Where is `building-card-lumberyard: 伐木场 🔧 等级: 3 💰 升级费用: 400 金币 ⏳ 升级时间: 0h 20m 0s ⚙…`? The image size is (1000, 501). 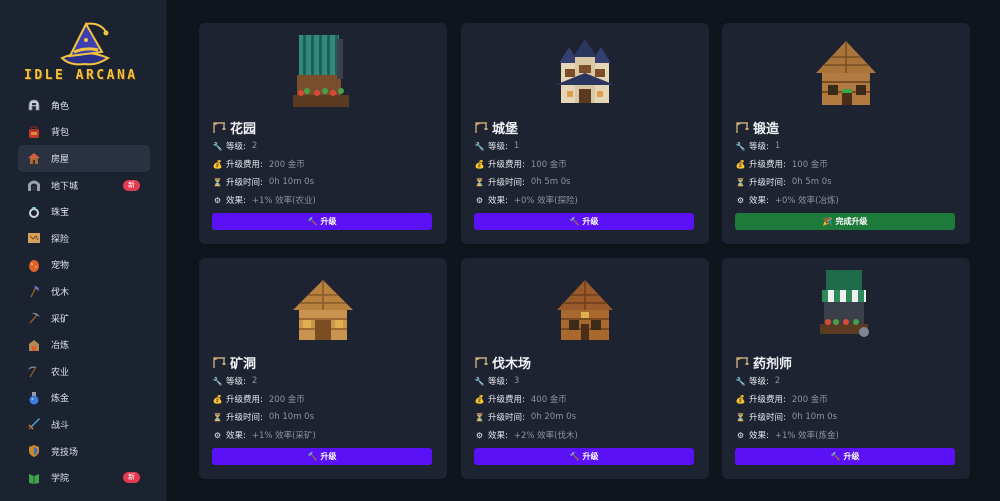
building-card-lumberyard: 伐木场 🔧 等级: 3 💰 升级费用: 400 金币 ⏳ 升级时间: 0h 20m 0s ⚙… is located at coordinates (585, 368).